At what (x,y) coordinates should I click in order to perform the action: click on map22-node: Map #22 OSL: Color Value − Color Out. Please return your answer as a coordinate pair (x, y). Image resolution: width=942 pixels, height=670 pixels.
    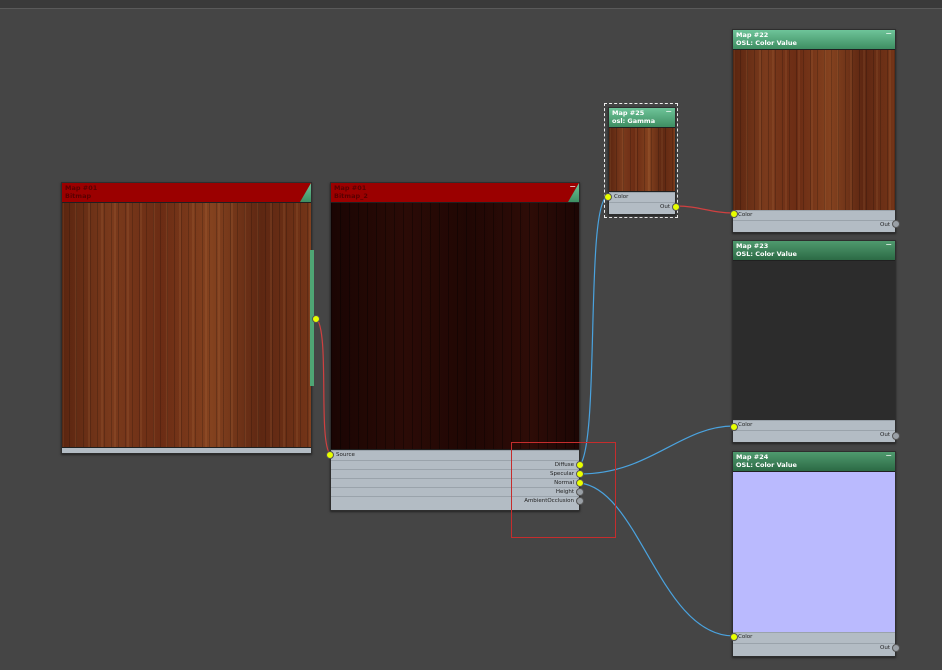
    Looking at the image, I should click on (814, 131).